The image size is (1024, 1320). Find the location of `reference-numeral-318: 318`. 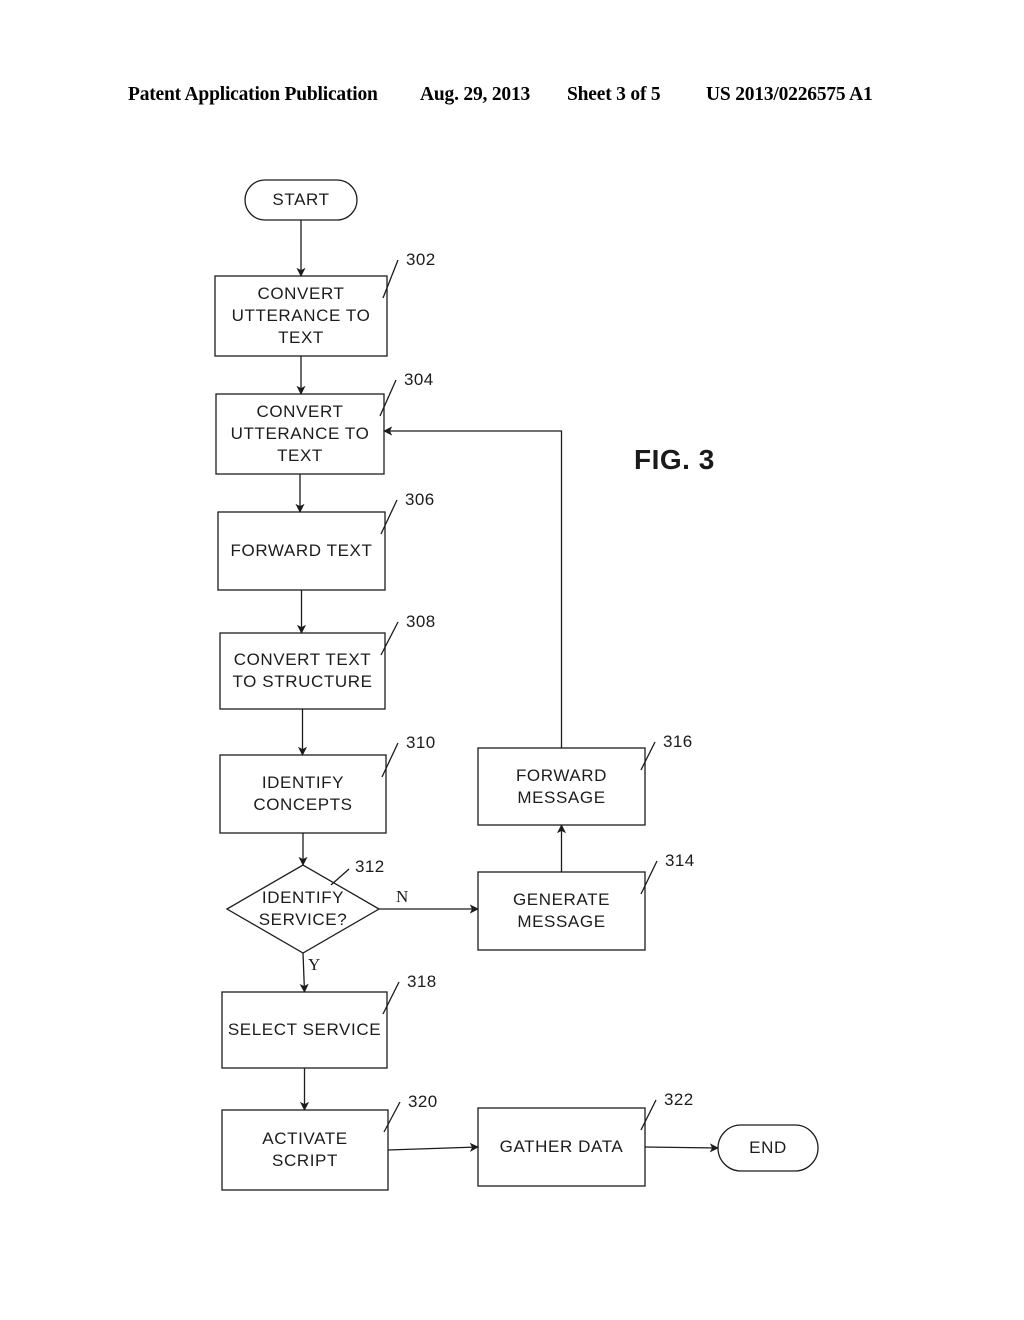

reference-numeral-318: 318 is located at coordinates (422, 981).